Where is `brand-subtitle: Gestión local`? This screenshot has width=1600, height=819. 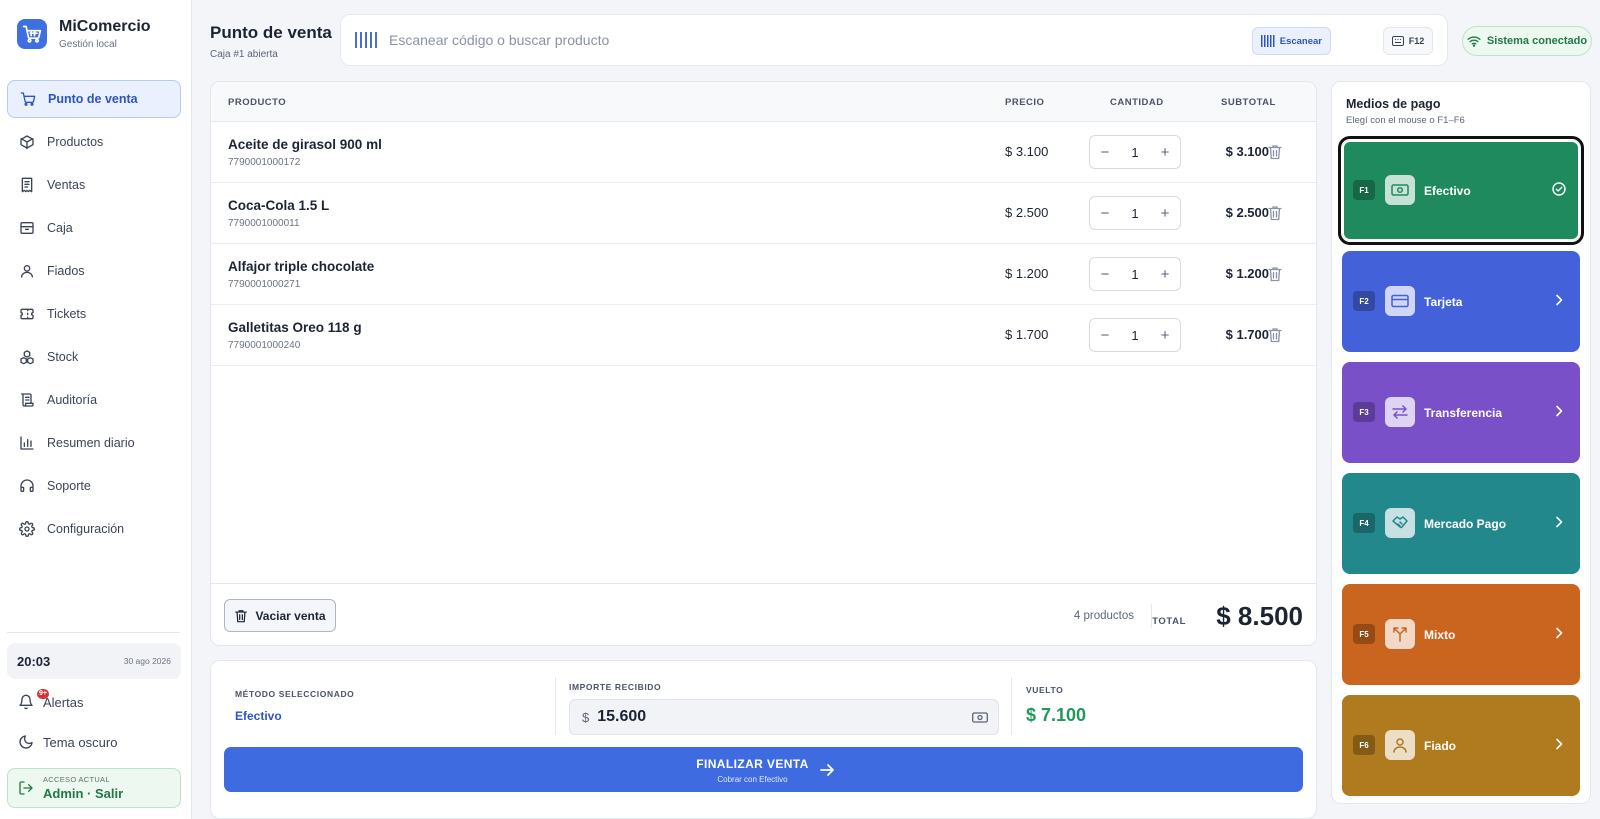 brand-subtitle: Gestión local is located at coordinates (88, 44).